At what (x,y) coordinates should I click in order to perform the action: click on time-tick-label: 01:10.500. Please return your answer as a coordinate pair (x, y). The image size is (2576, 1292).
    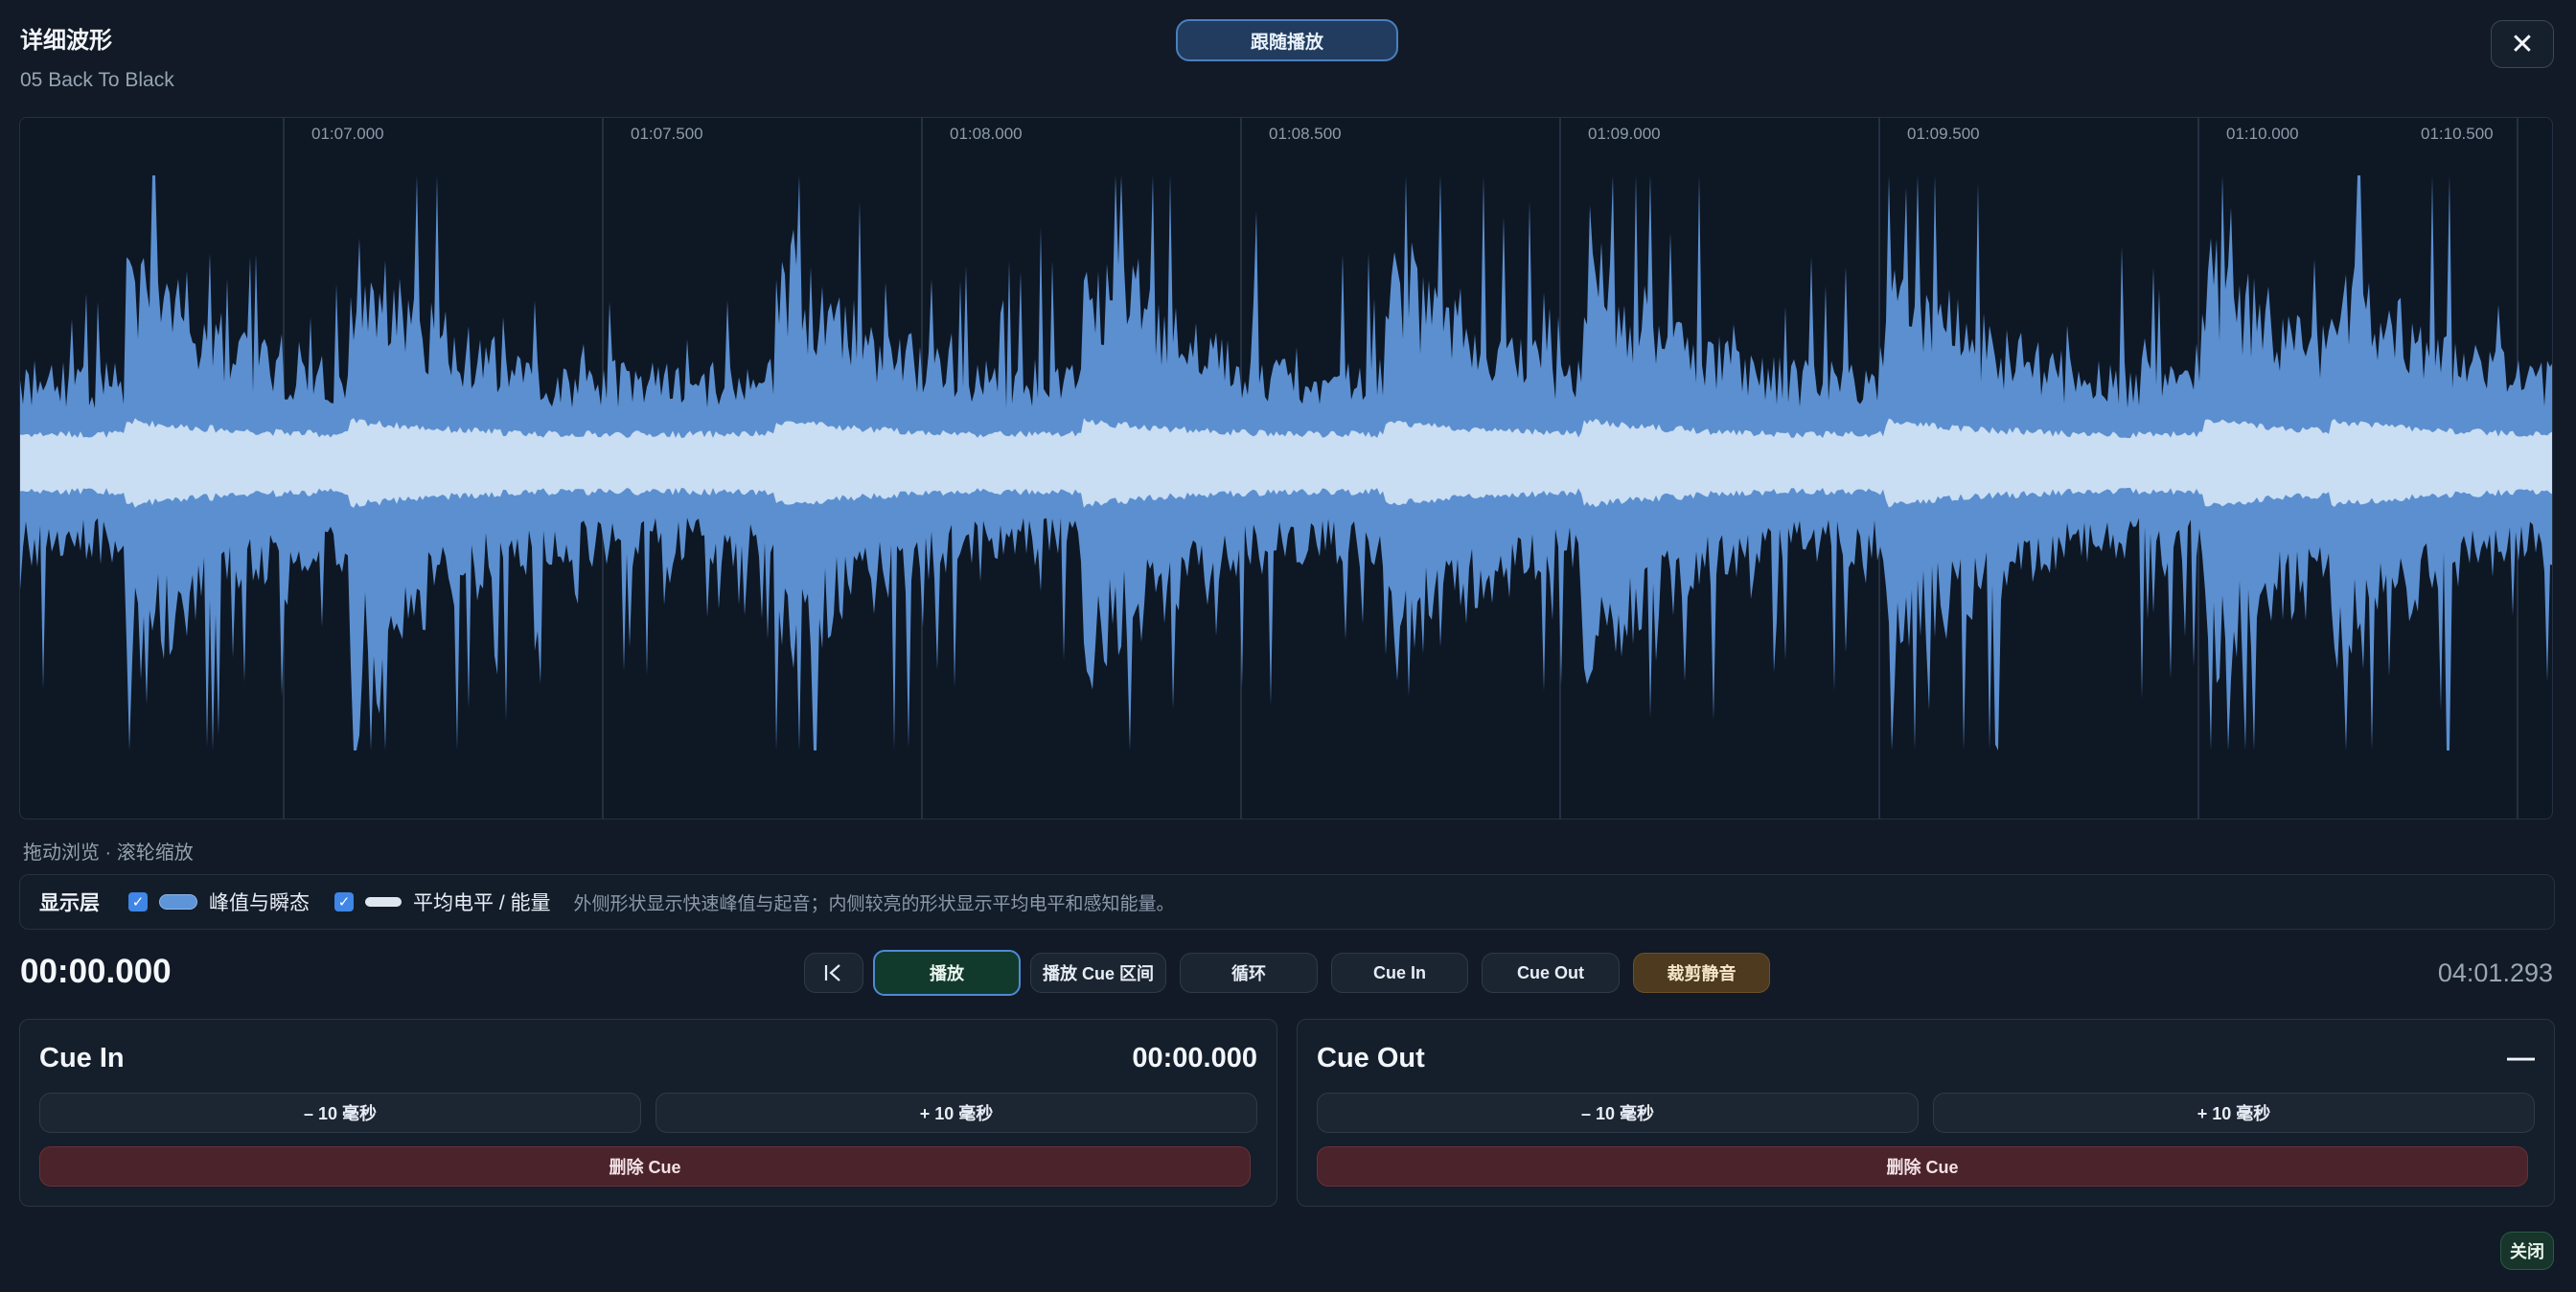
    Looking at the image, I should click on (2457, 134).